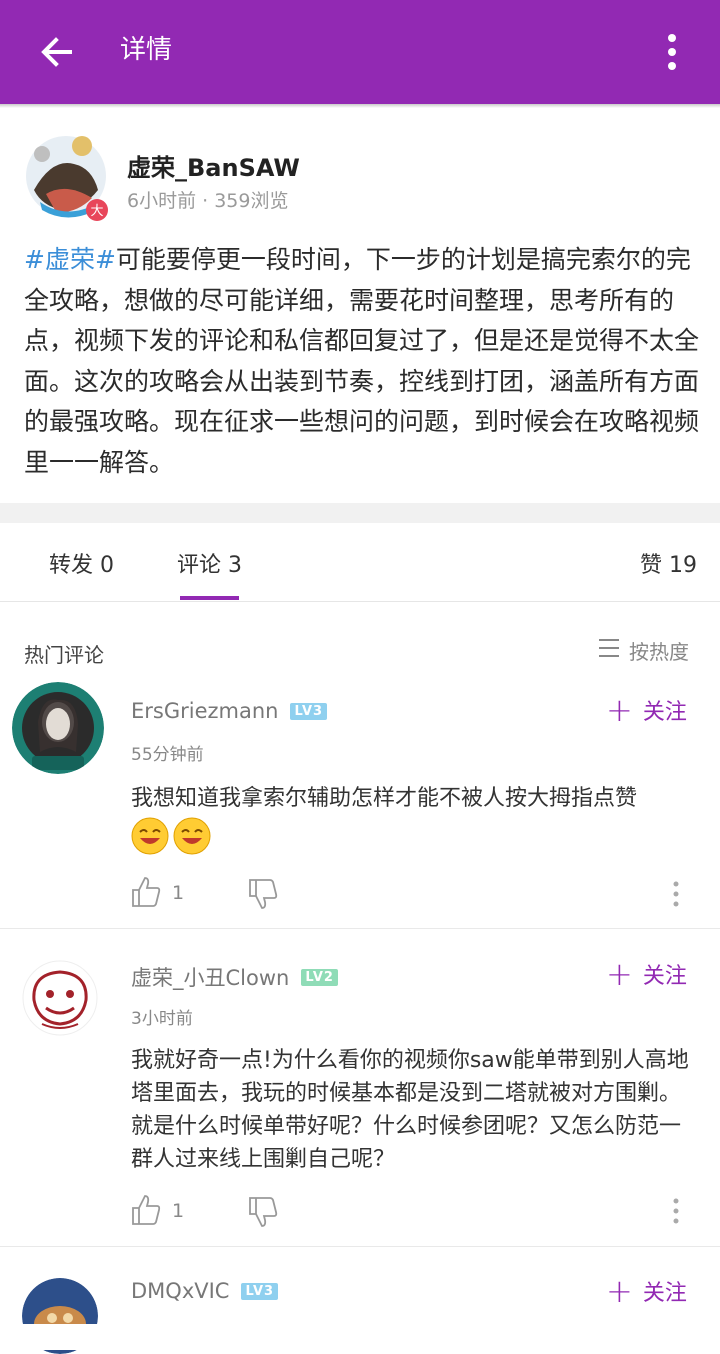  Describe the element at coordinates (167, 755) in the screenshot. I see `comment-time: 55分钟前` at that location.